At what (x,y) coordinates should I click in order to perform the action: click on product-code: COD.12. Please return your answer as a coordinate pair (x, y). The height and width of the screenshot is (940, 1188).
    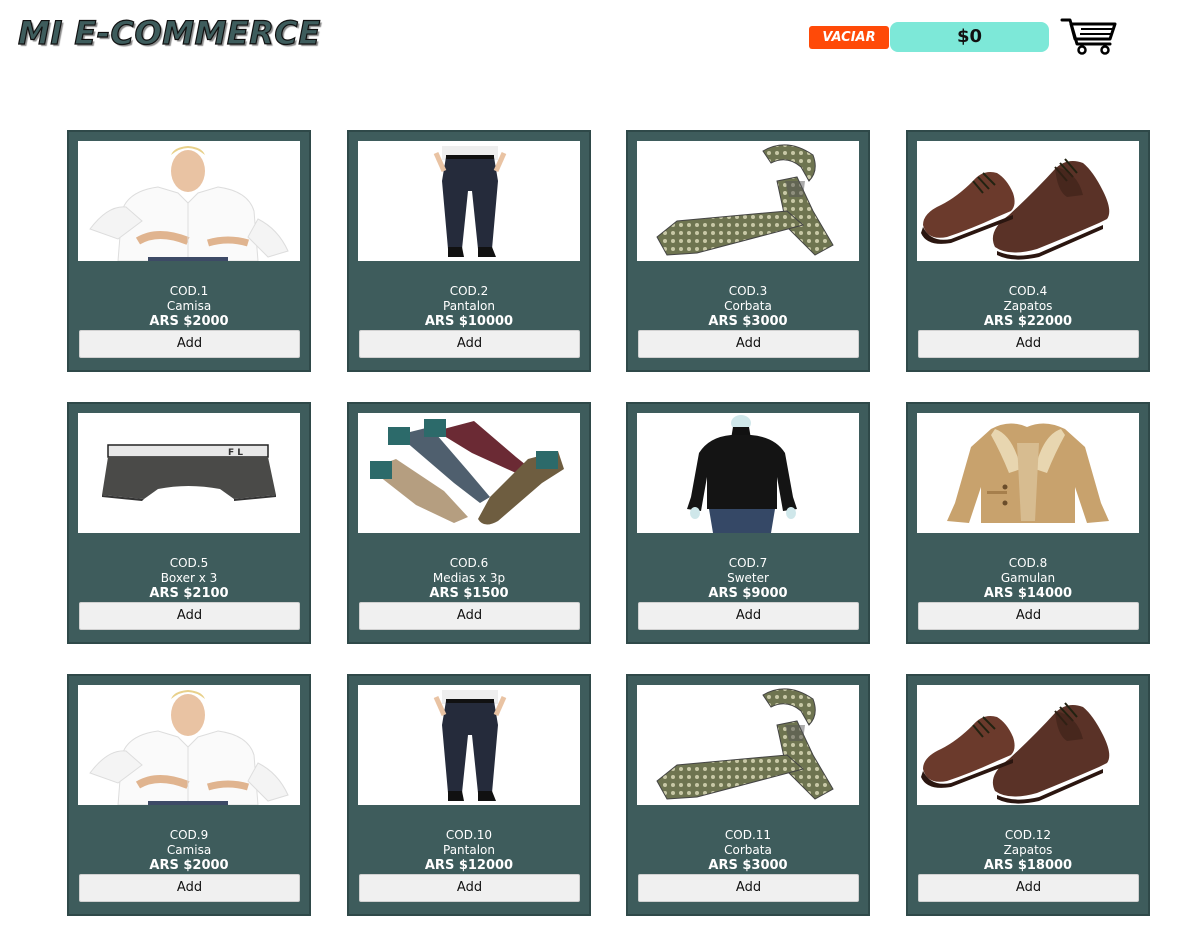
    Looking at the image, I should click on (1028, 835).